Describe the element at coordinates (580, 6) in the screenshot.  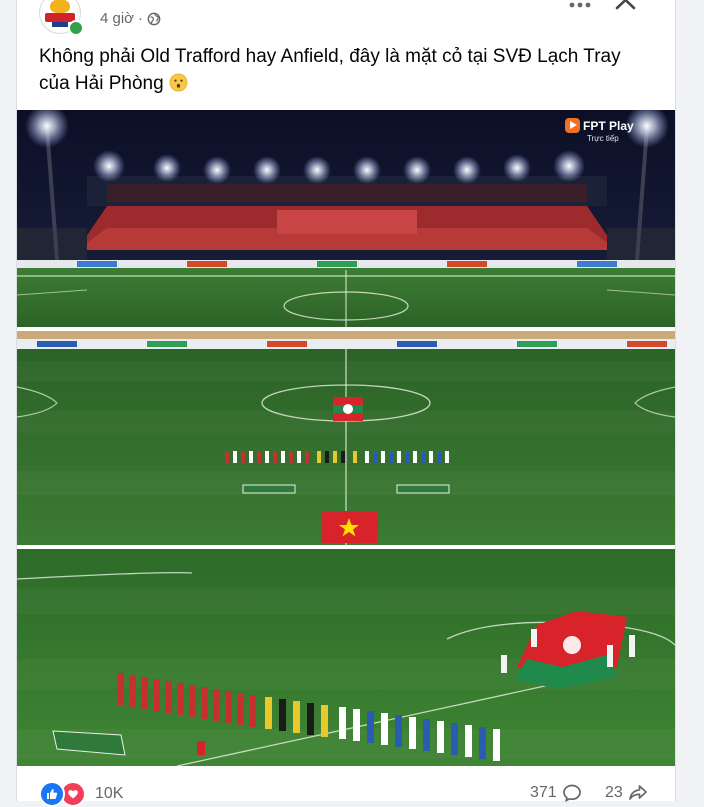
I see `more-options-icon` at that location.